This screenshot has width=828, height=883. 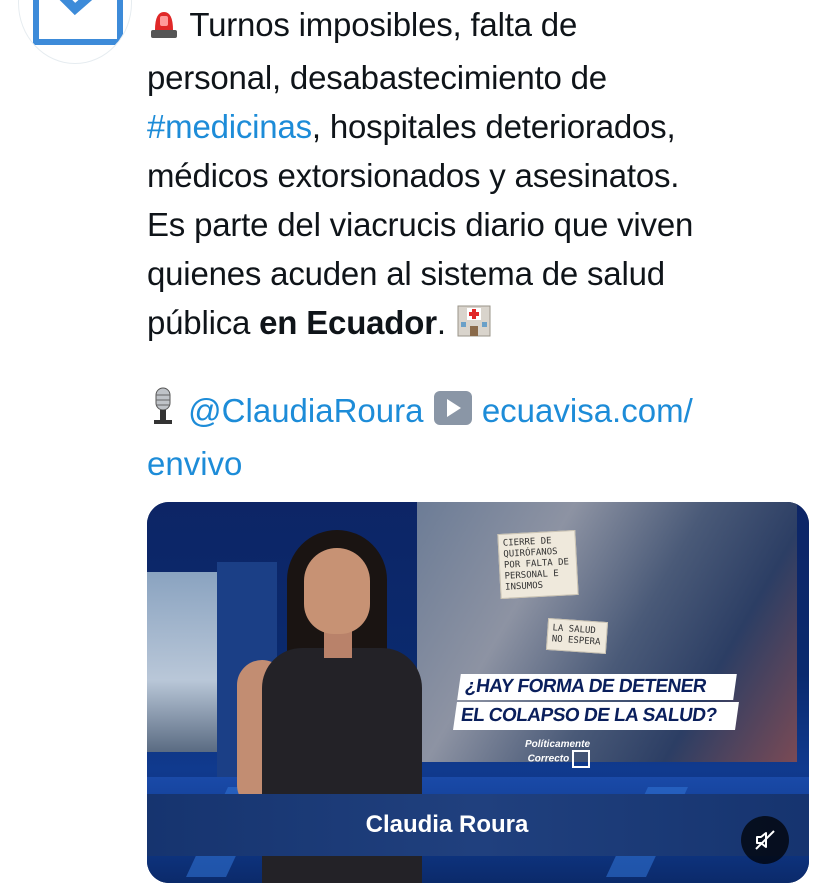 I want to click on headline-line-1: ¿HAY FORMA DE DETENER, so click(x=597, y=687).